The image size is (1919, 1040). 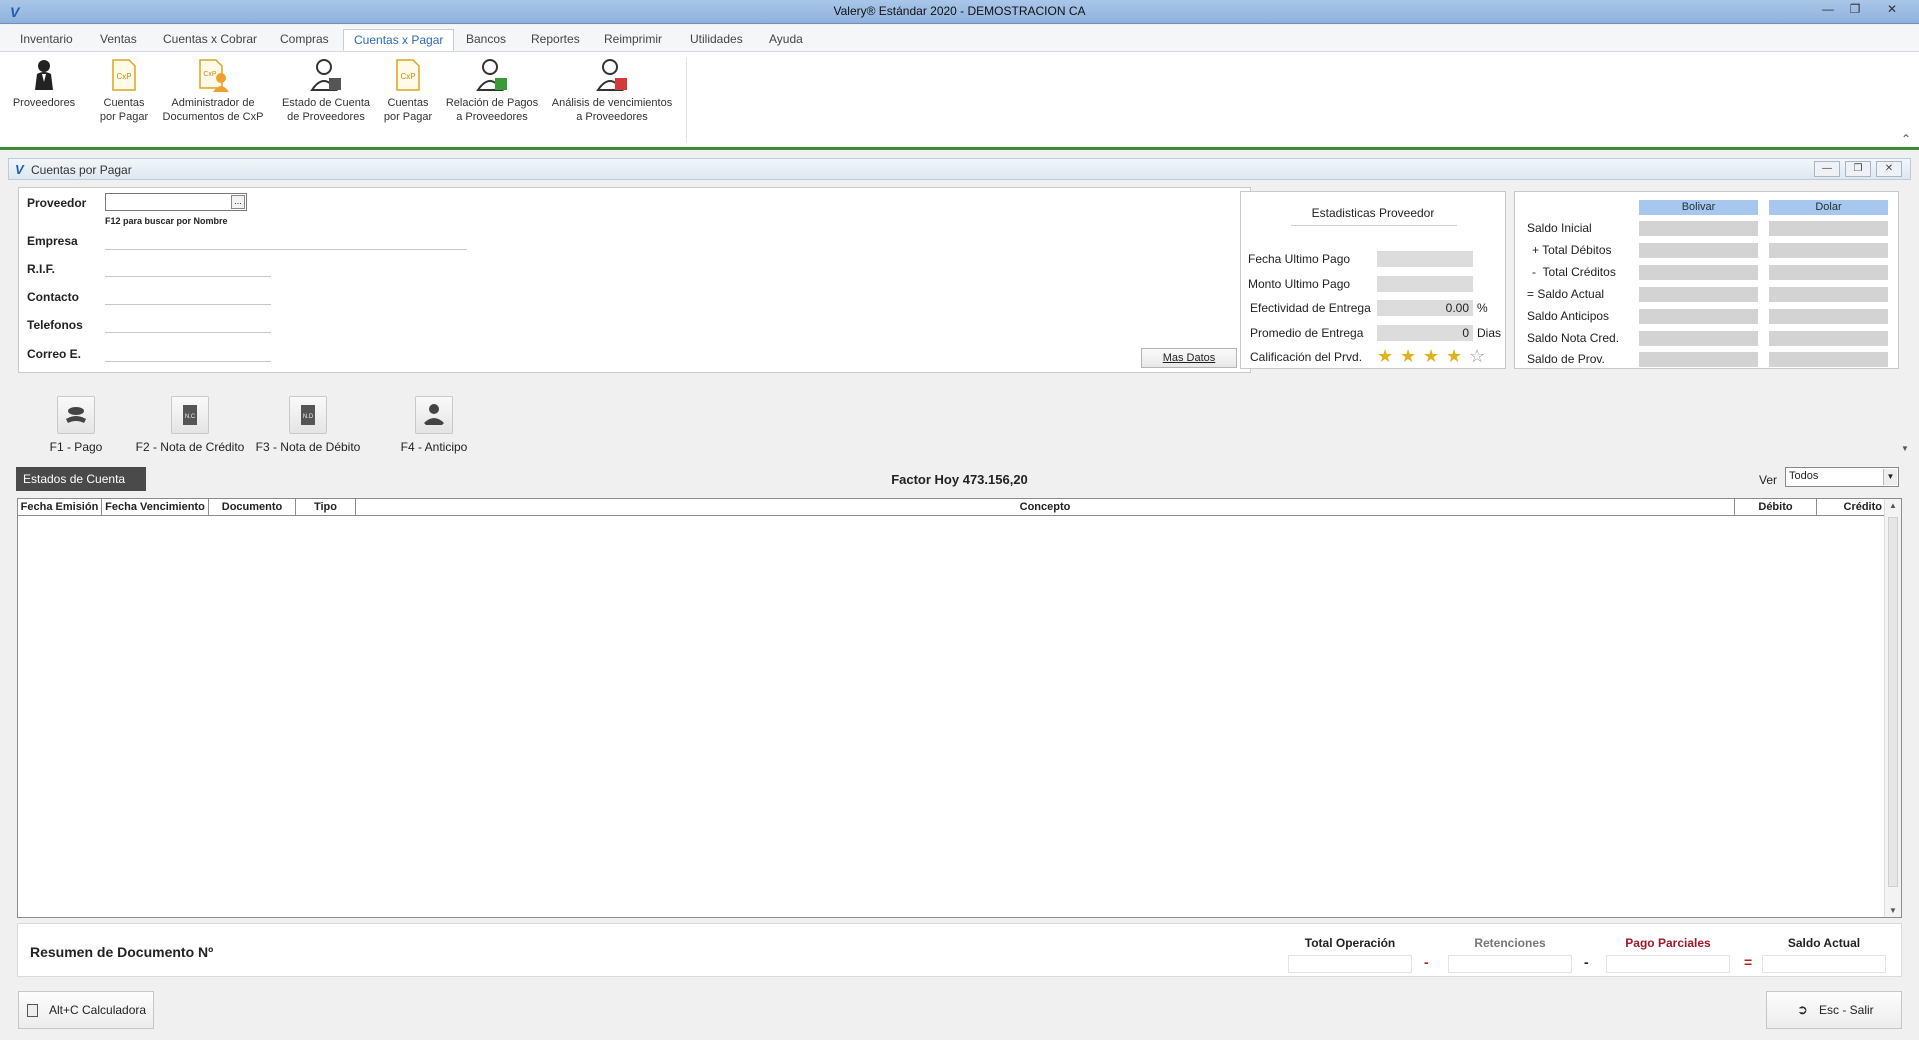 I want to click on tab-ayuda: Ayuda, so click(x=786, y=40).